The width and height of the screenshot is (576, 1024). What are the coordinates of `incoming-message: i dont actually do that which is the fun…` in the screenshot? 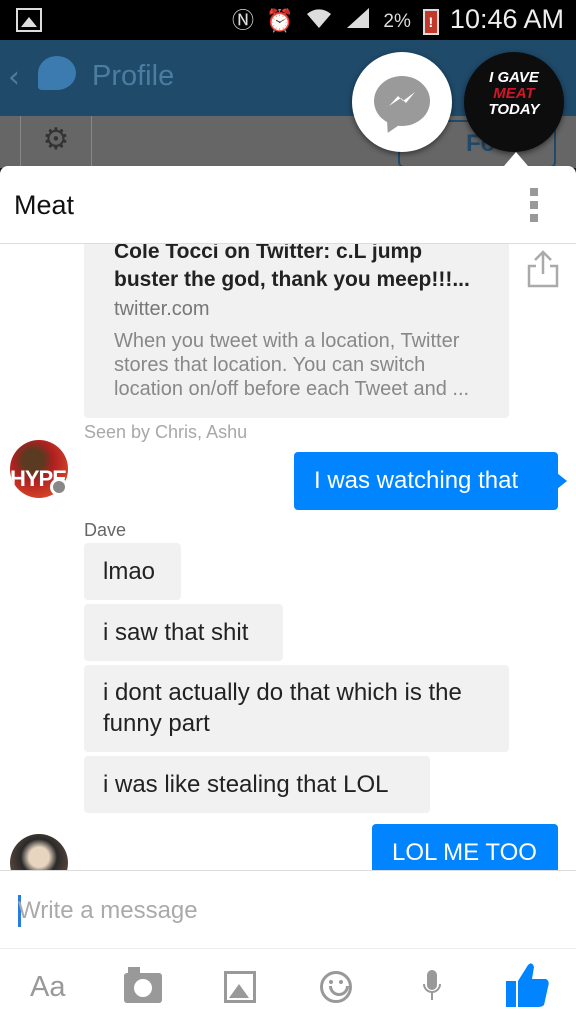 It's located at (296, 708).